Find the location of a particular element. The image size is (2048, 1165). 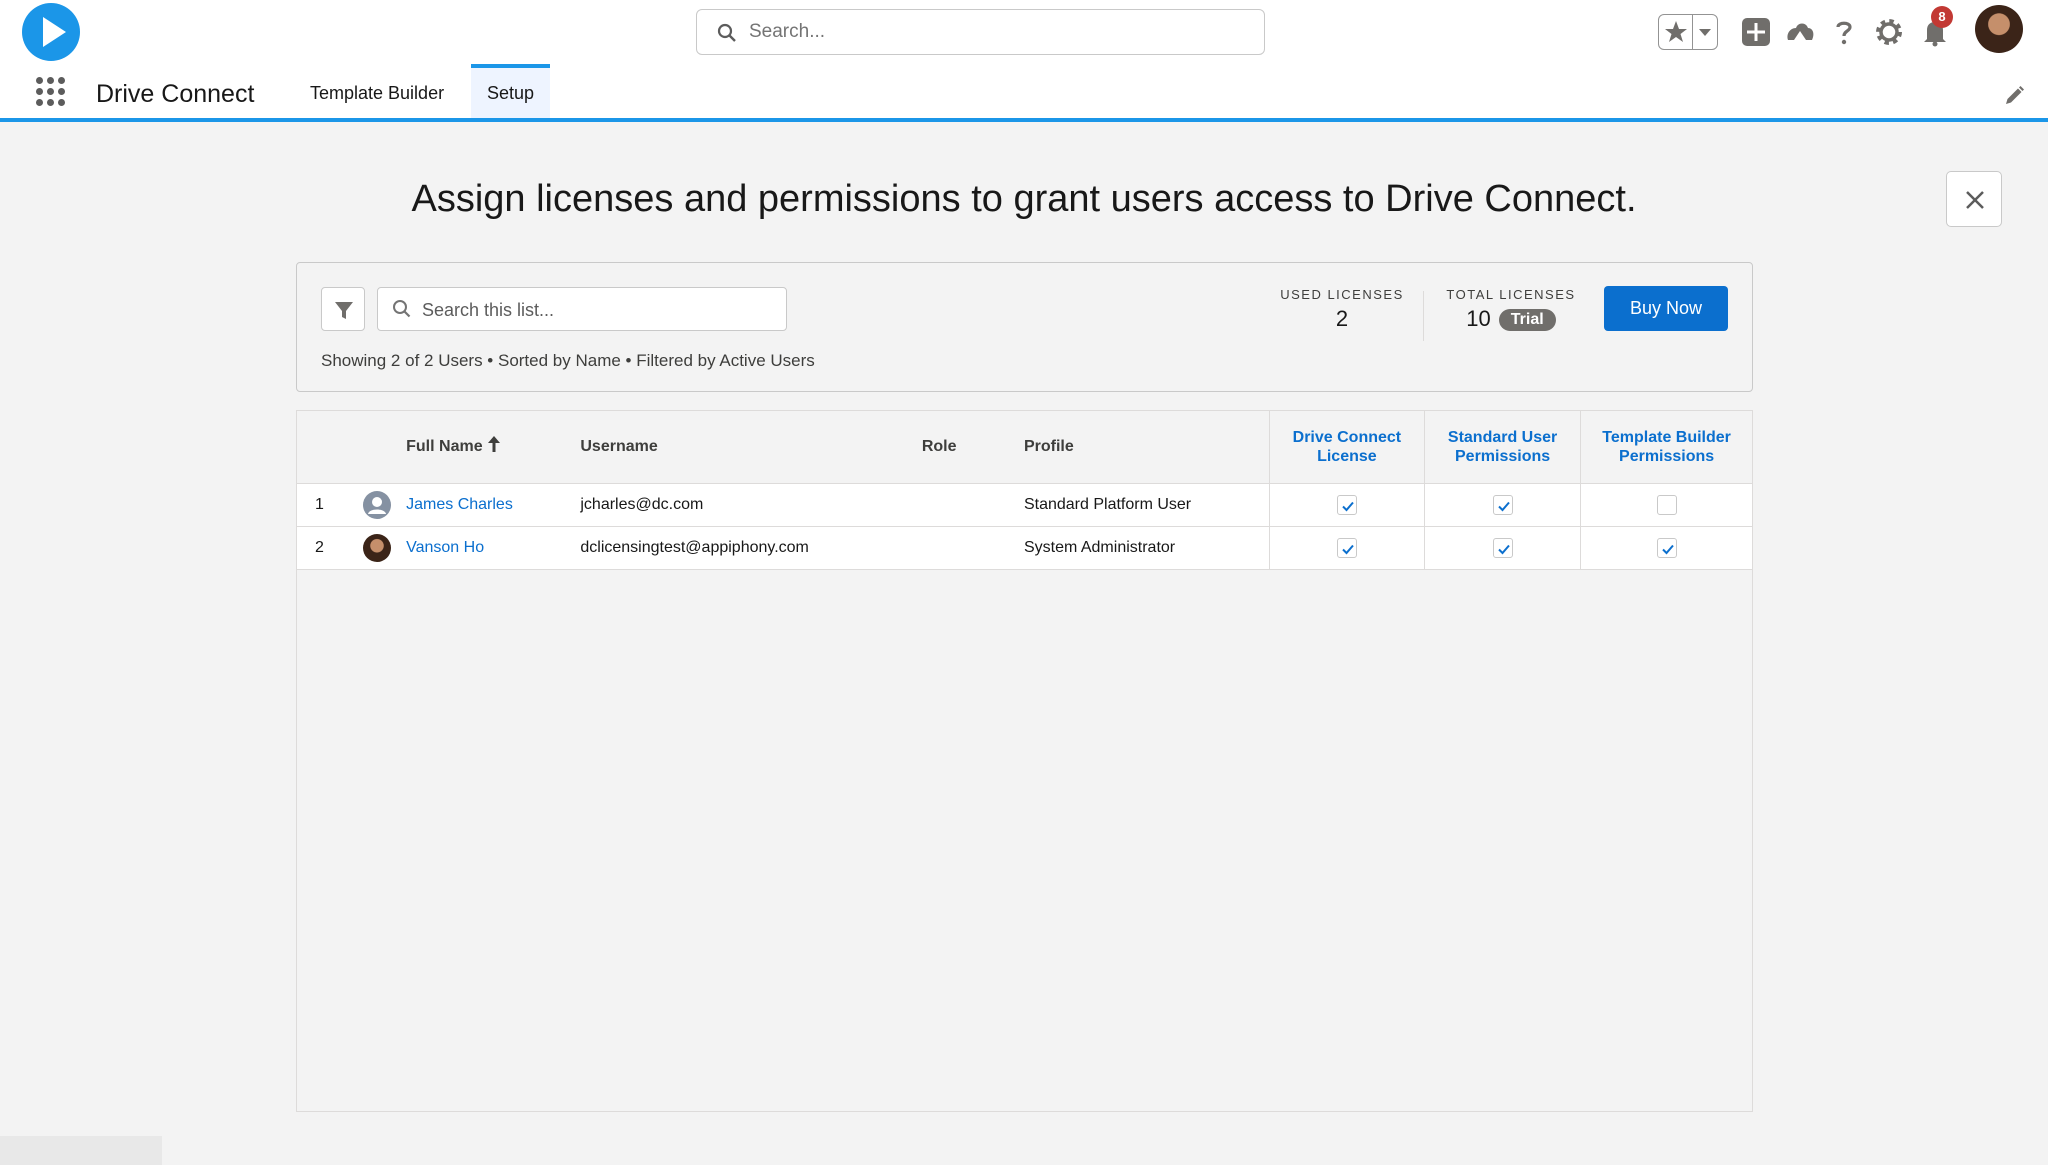

global-search-input is located at coordinates (999, 32).